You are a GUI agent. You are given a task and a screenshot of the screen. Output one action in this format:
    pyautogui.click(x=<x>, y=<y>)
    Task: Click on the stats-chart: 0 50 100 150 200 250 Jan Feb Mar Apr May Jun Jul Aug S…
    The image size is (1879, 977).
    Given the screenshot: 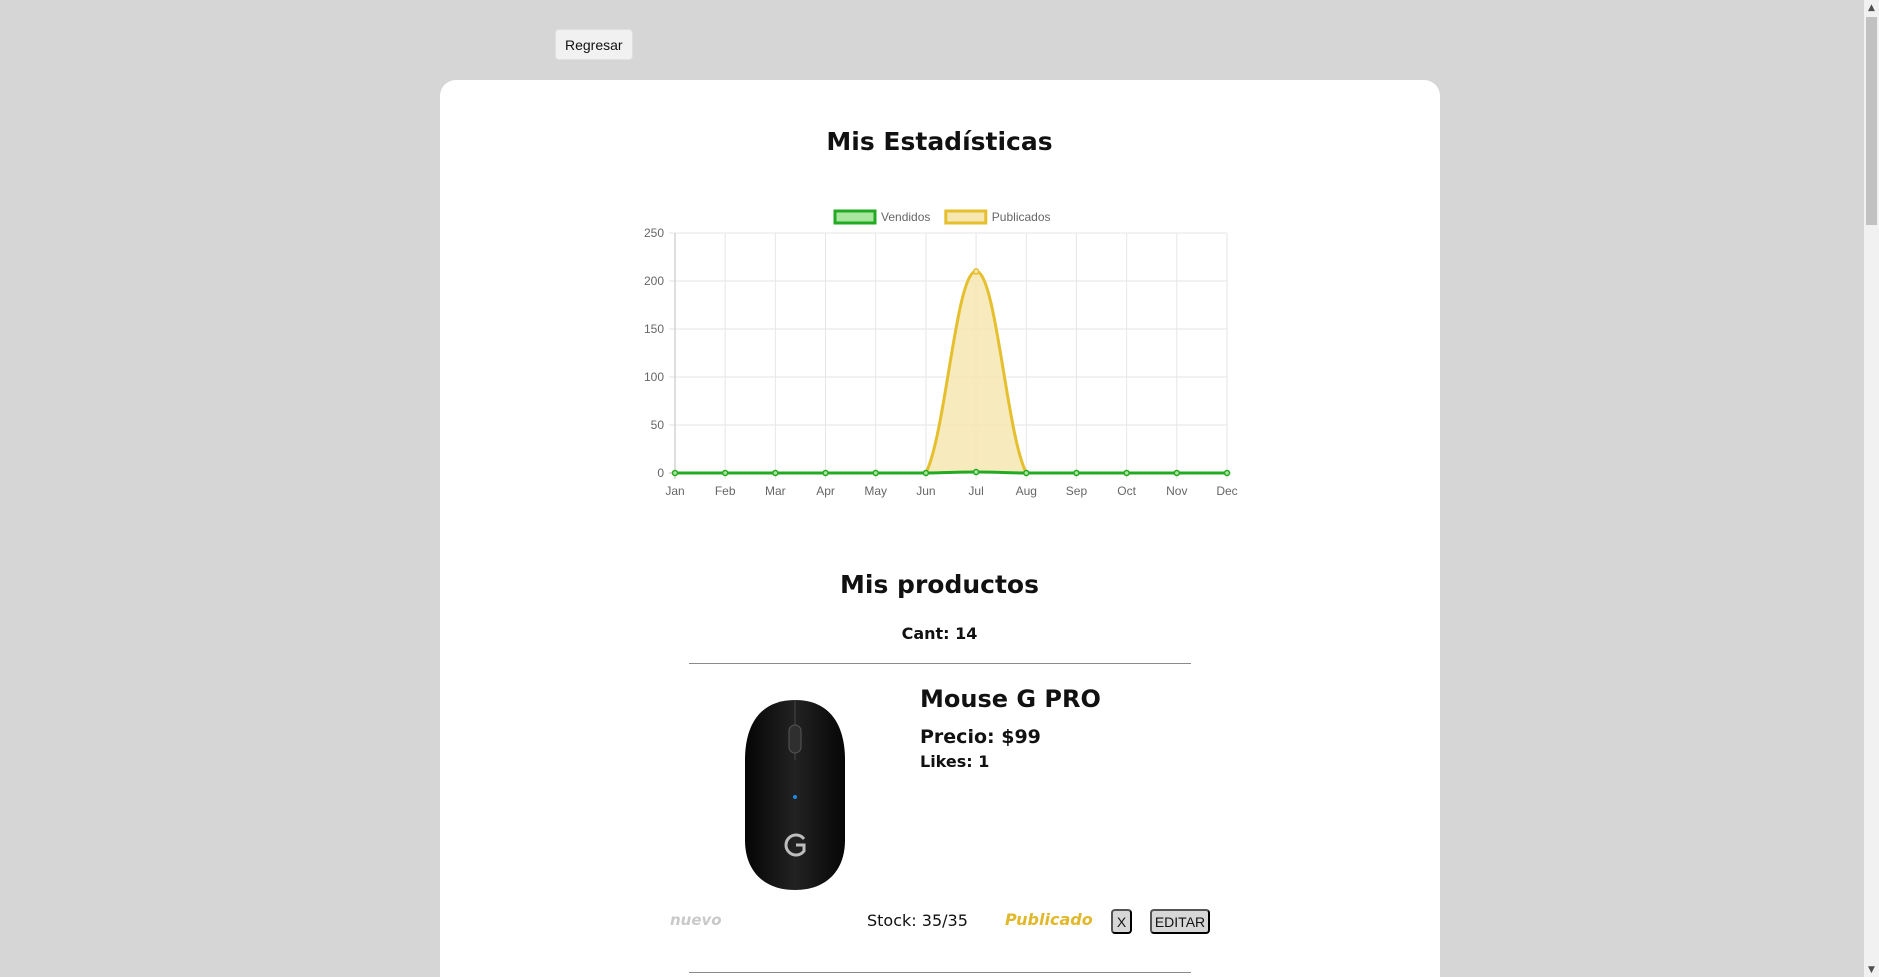 What is the action you would take?
    pyautogui.click(x=940, y=355)
    